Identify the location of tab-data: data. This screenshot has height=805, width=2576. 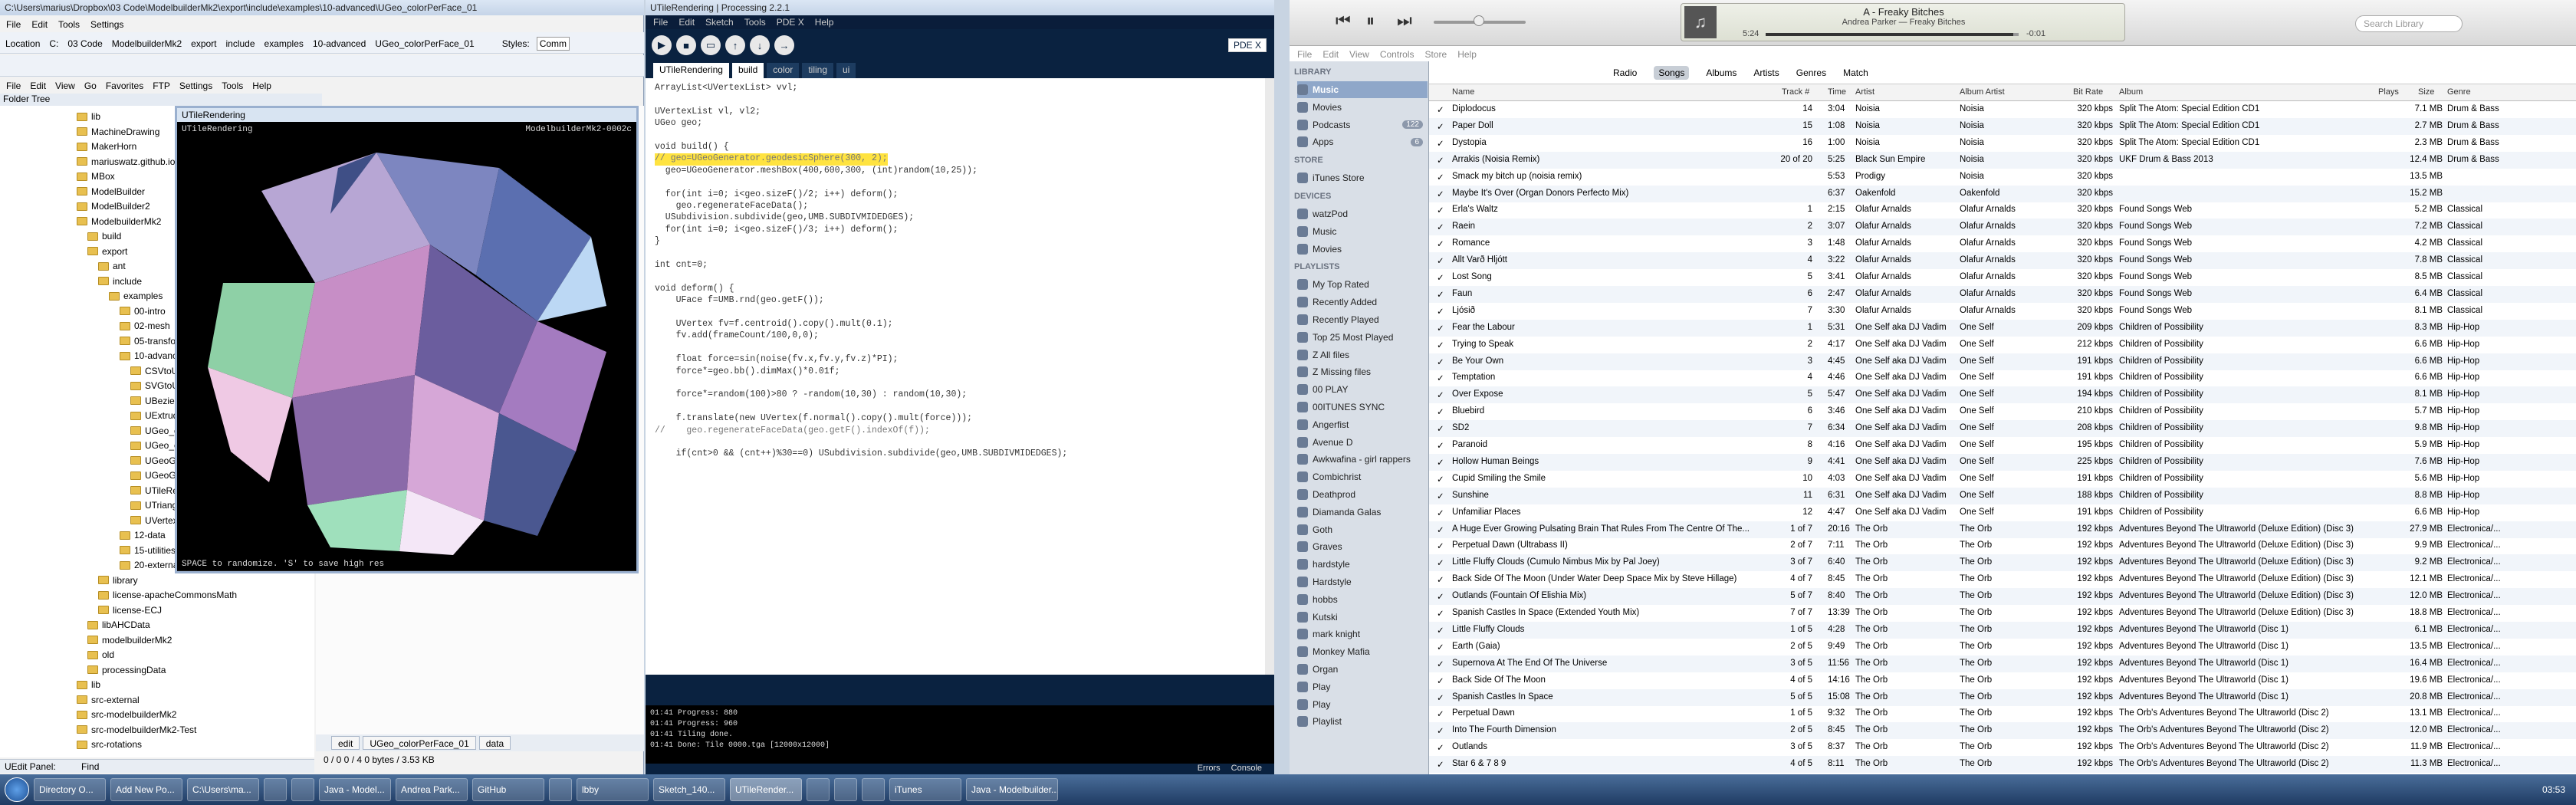
(495, 743).